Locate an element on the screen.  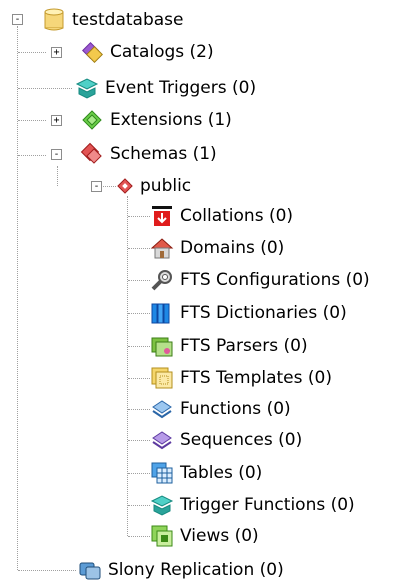
tree-node-extensions: Extensions (1) is located at coordinates (156, 120).